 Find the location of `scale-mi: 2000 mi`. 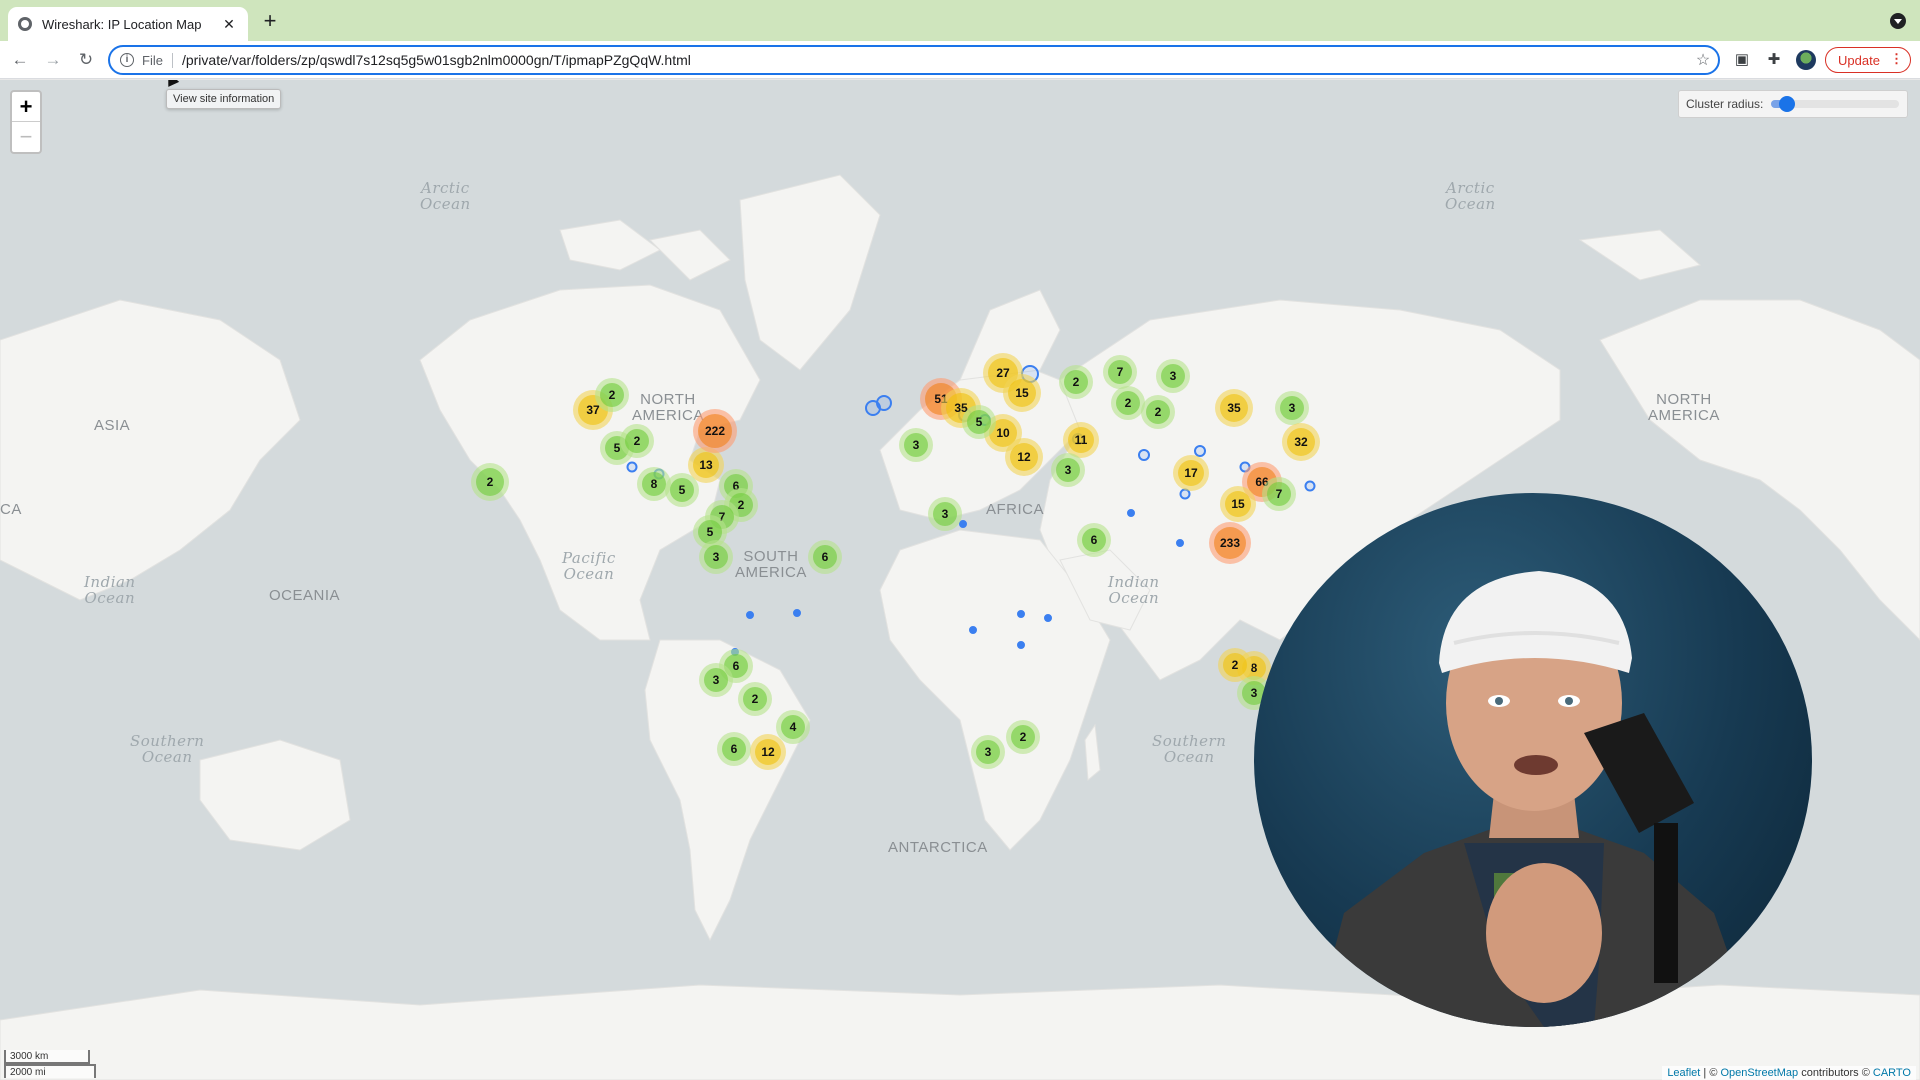

scale-mi: 2000 mi is located at coordinates (50, 1071).